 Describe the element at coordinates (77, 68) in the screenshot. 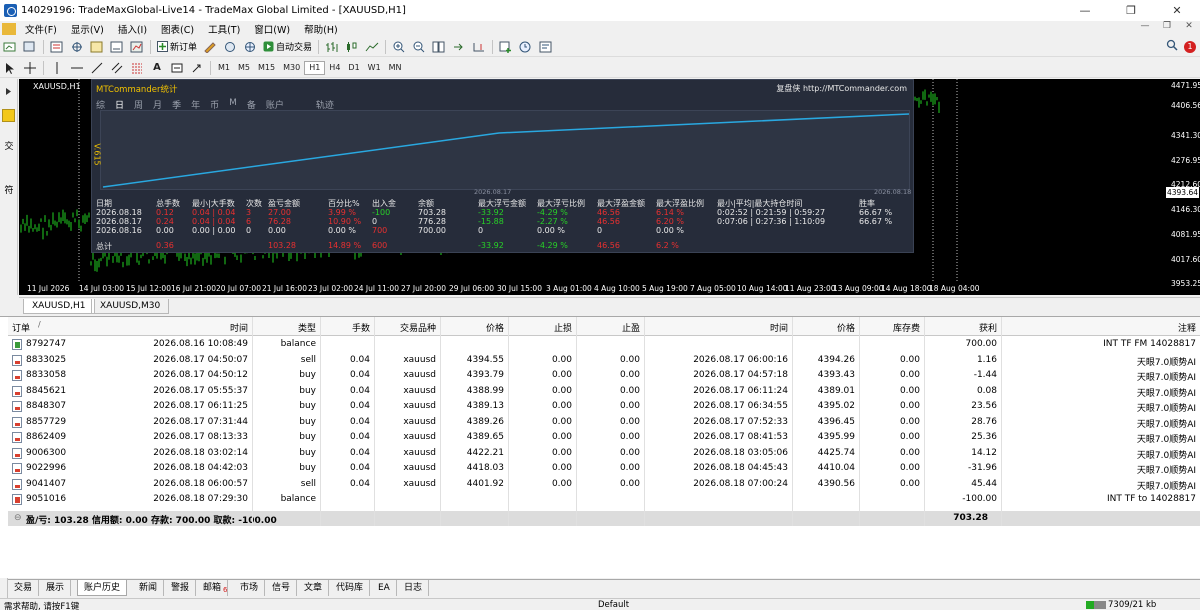

I see `horizontal-line-icon` at that location.